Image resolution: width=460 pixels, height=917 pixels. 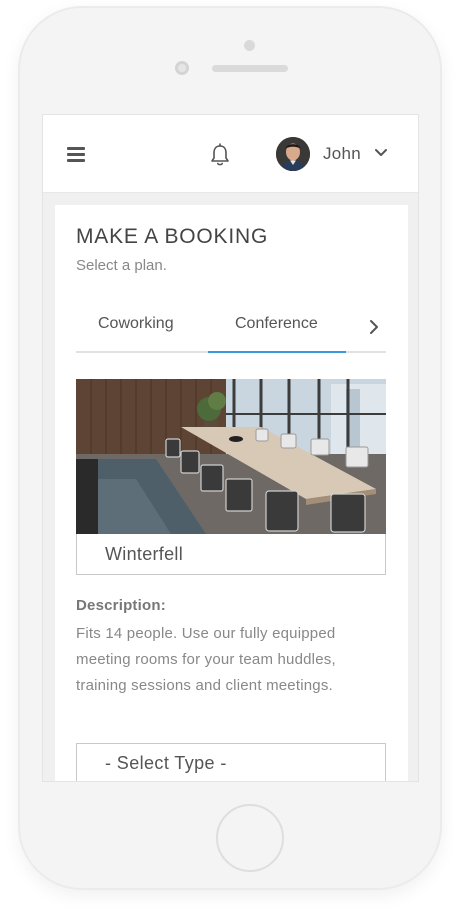 What do you see at coordinates (182, 68) in the screenshot?
I see `proximity-sensor` at bounding box center [182, 68].